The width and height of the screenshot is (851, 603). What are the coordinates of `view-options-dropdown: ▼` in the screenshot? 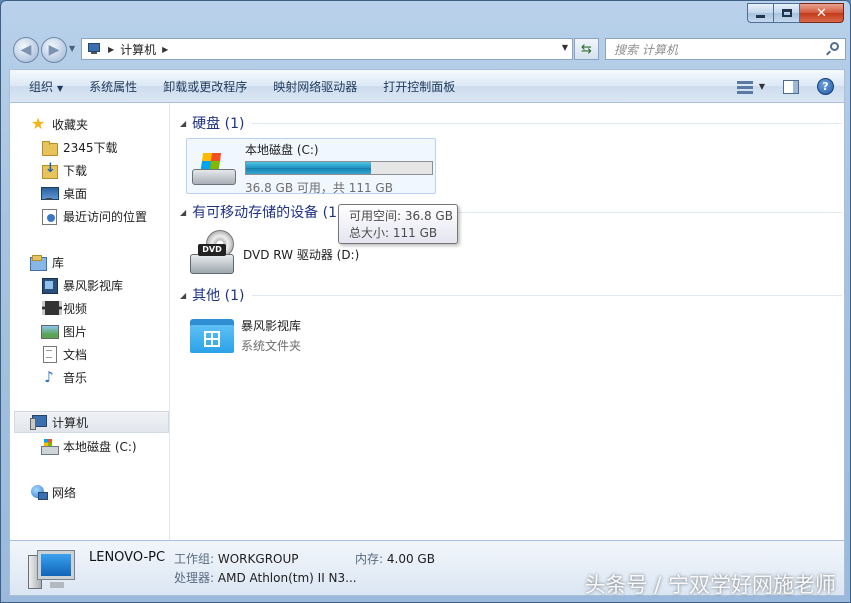 It's located at (762, 86).